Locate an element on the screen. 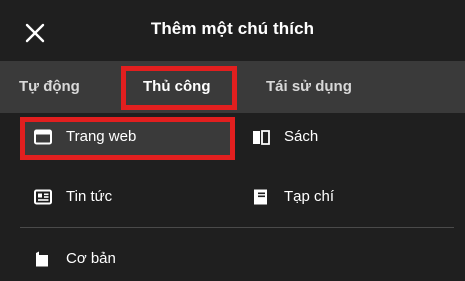  book-icon is located at coordinates (261, 137).